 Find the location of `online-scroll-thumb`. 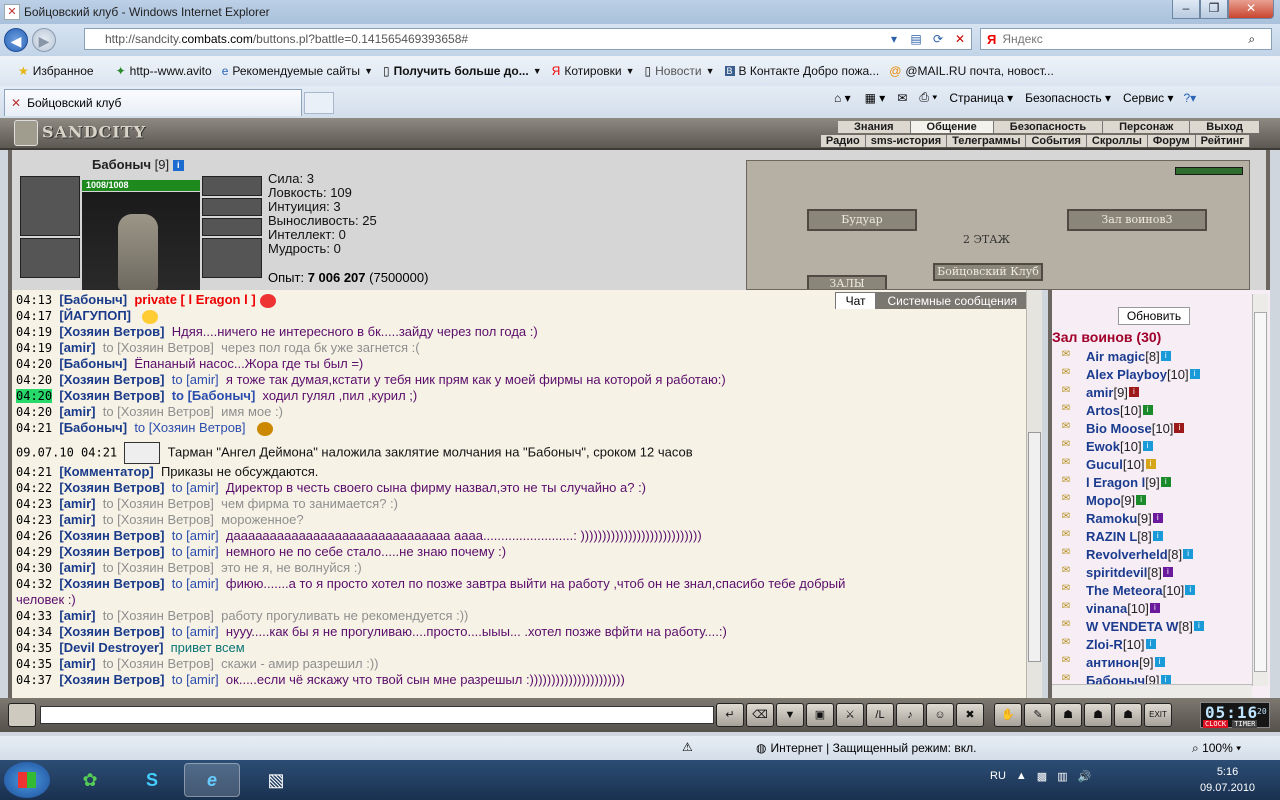

online-scroll-thumb is located at coordinates (1260, 492).